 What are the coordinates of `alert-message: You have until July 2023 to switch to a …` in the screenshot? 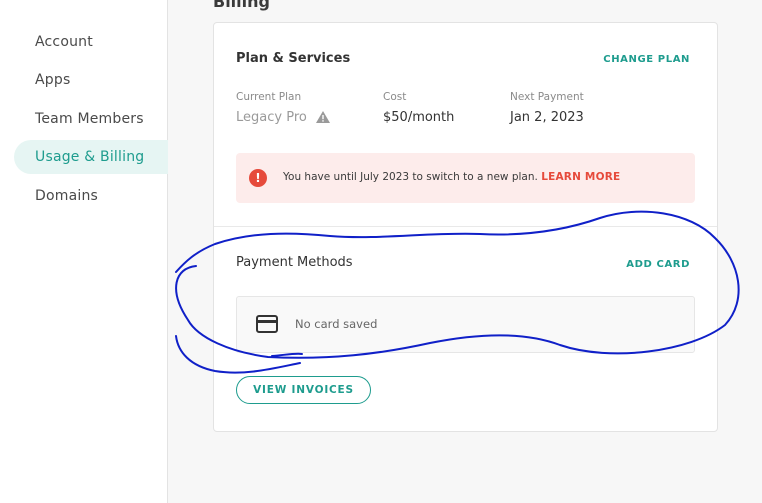 It's located at (410, 177).